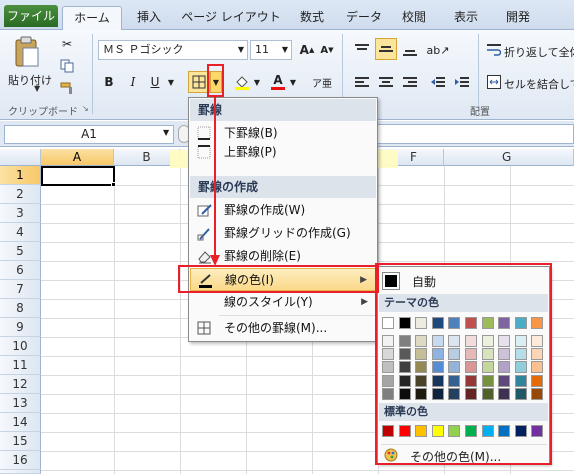 This screenshot has width=574, height=474. I want to click on merge-cells-icon, so click(494, 82).